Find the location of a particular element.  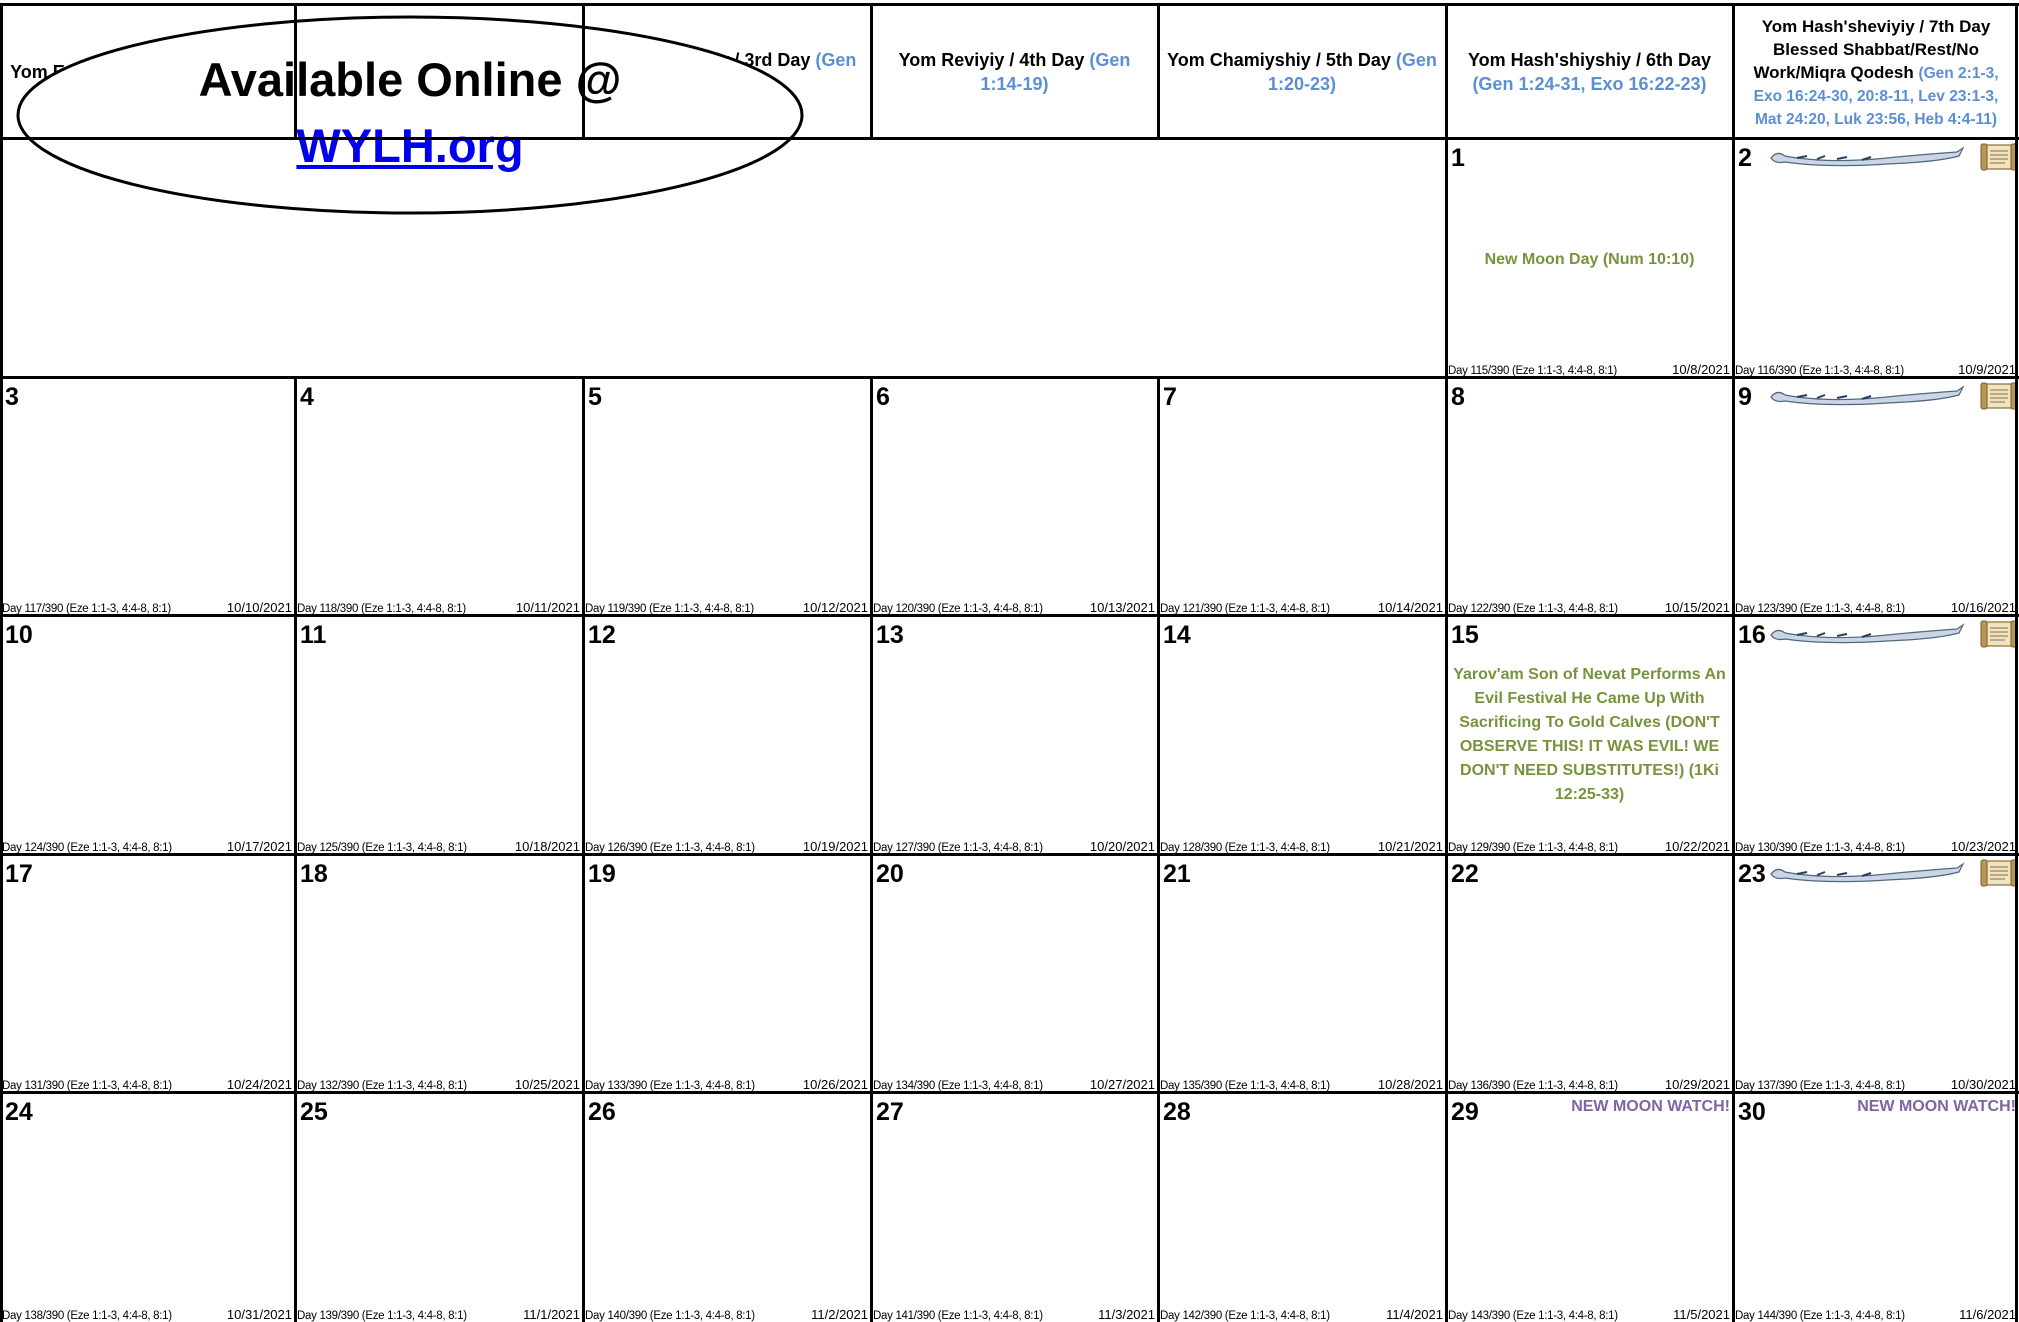

scripture-reference: (Gen 1:24-31, Exo 16:22-23) is located at coordinates (1589, 84).